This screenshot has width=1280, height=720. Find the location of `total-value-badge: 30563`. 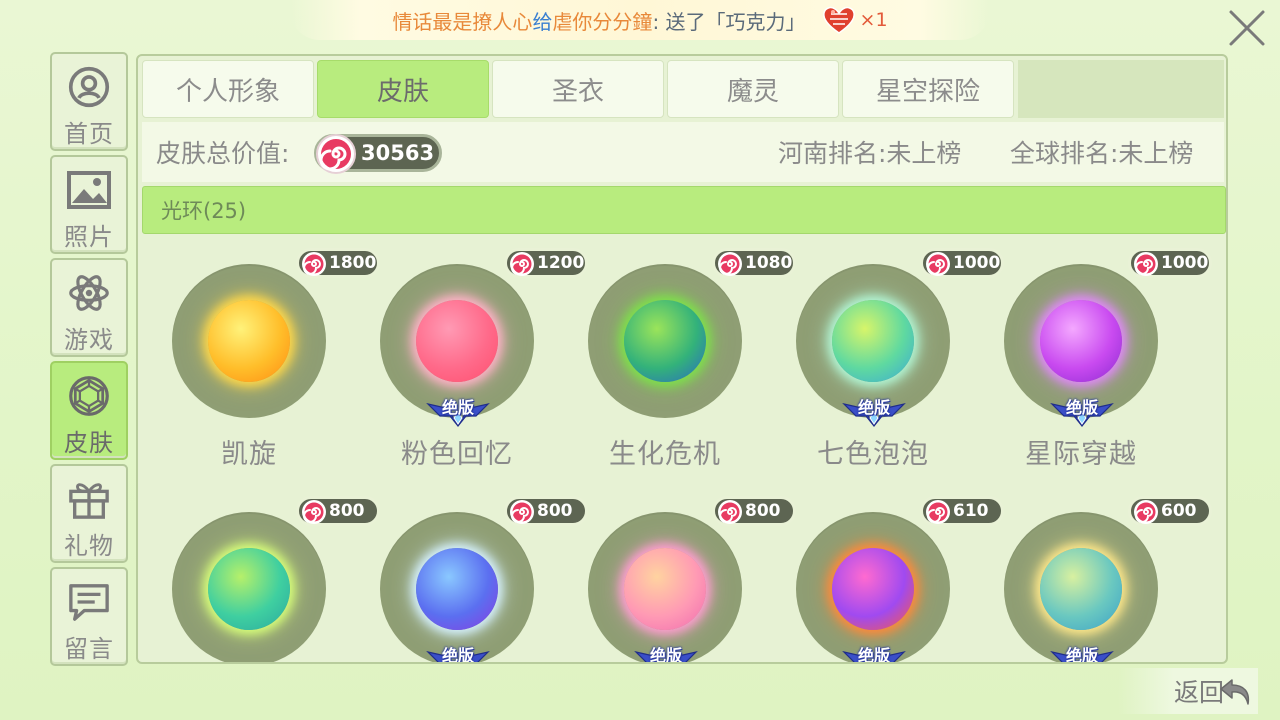

total-value-badge: 30563 is located at coordinates (378, 154).